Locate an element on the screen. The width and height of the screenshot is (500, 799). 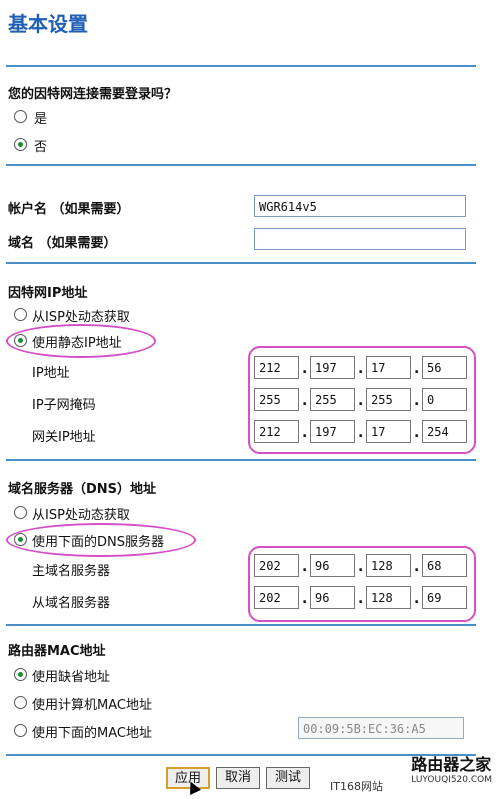
login-question: 您的因特网连接需要登录吗？ is located at coordinates (93, 94).